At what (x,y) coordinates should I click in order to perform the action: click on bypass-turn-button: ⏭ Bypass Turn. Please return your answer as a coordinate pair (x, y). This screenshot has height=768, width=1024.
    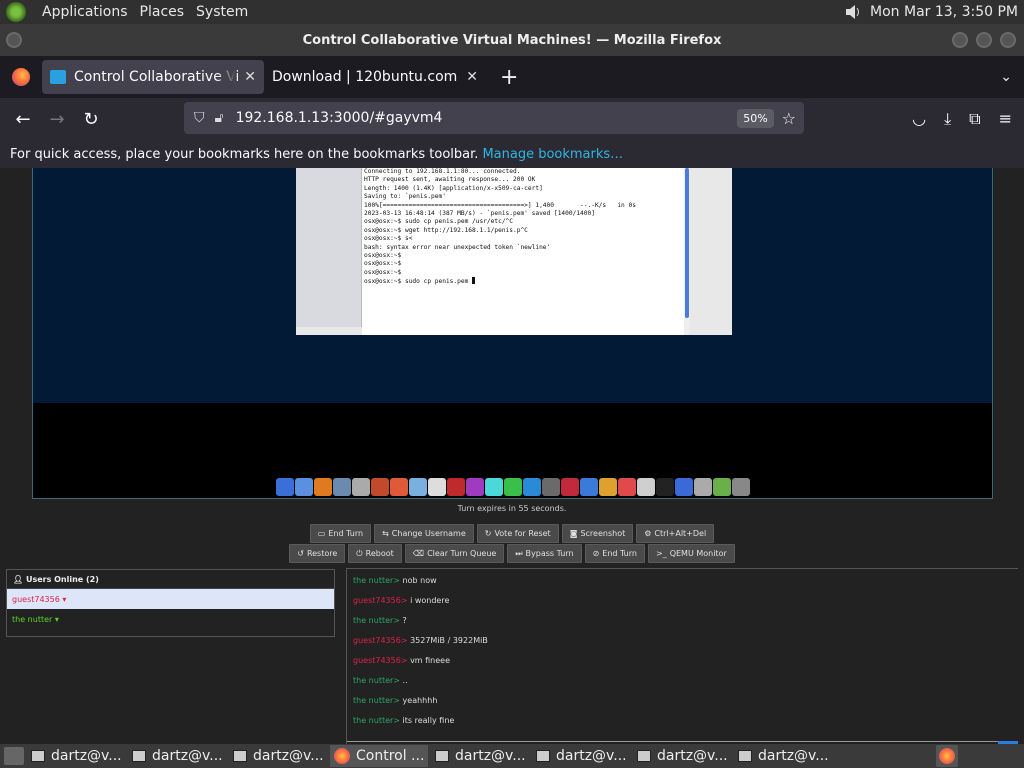
    Looking at the image, I should click on (544, 553).